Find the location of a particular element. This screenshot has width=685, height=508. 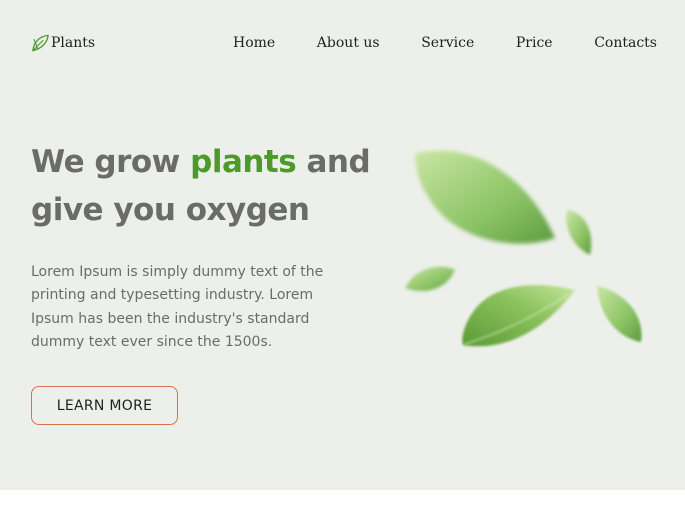

nav-price: Price is located at coordinates (534, 43).